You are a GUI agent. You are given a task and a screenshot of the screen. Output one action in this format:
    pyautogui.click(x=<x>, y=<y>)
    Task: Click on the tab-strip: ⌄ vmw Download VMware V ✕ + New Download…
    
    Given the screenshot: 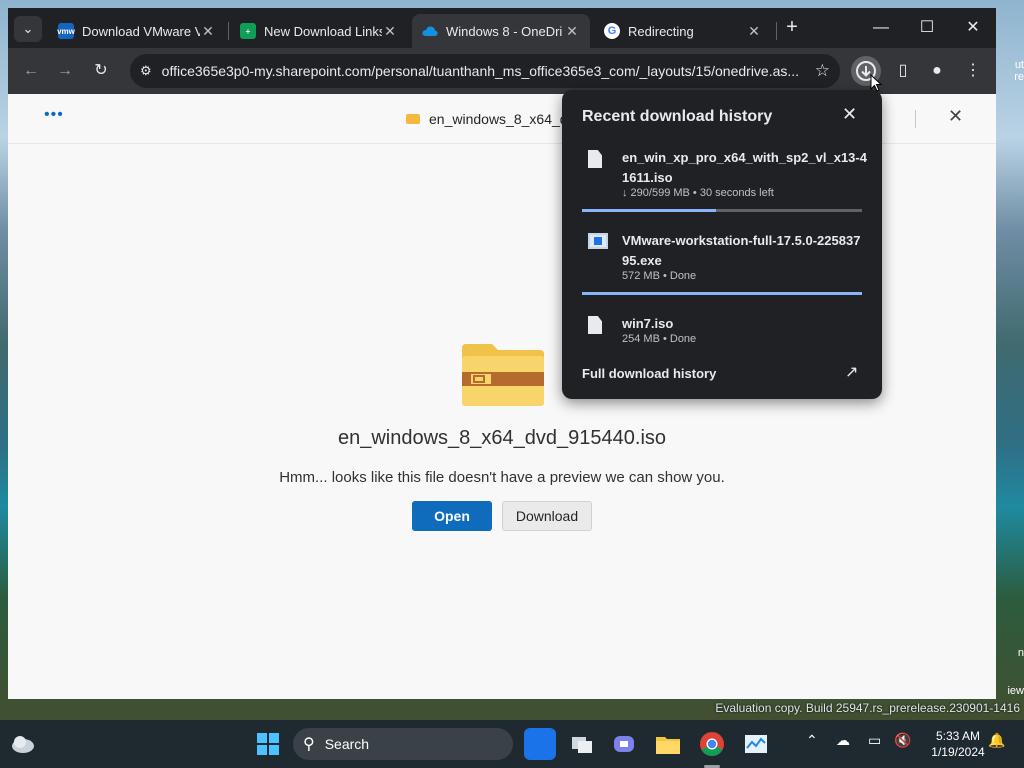 What is the action you would take?
    pyautogui.click(x=502, y=28)
    